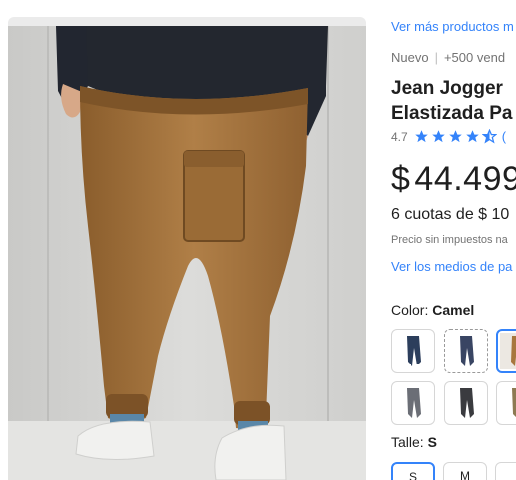  I want to click on tax-note: Precio sin impuestos na, so click(449, 240).